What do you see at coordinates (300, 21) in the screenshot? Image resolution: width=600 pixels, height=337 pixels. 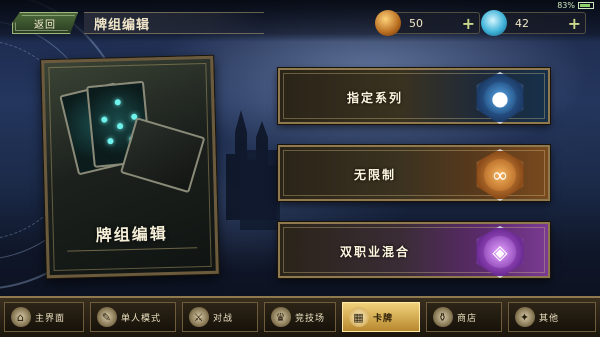 I see `top-bar: 返回 牌组编辑 50 + 42 + 83%` at bounding box center [300, 21].